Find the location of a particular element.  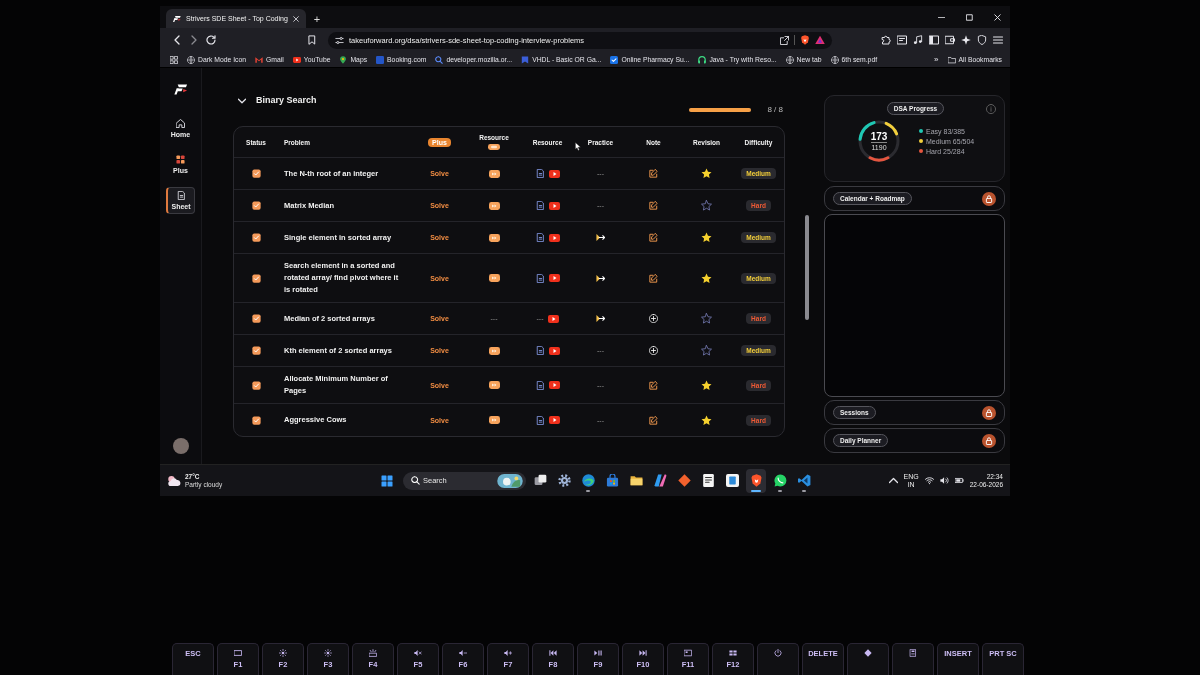

wallet-icon is located at coordinates (950, 40).